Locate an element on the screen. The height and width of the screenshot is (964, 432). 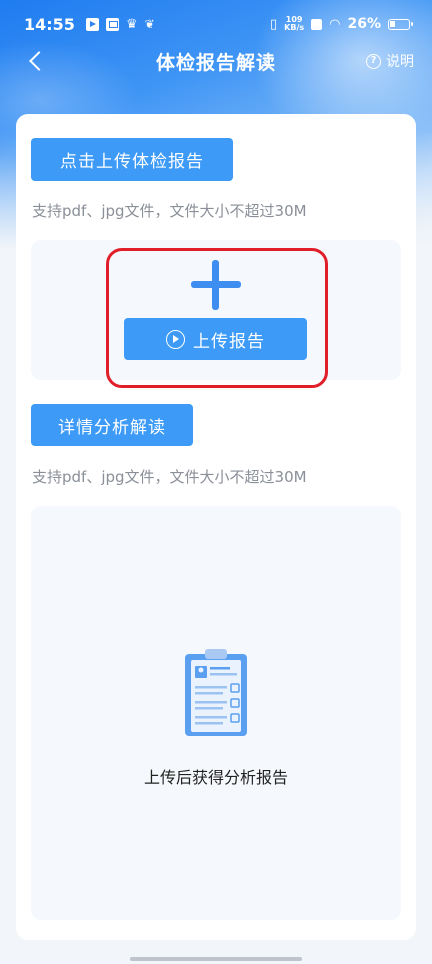
upload-report-button: 上传报告 is located at coordinates (215, 339).